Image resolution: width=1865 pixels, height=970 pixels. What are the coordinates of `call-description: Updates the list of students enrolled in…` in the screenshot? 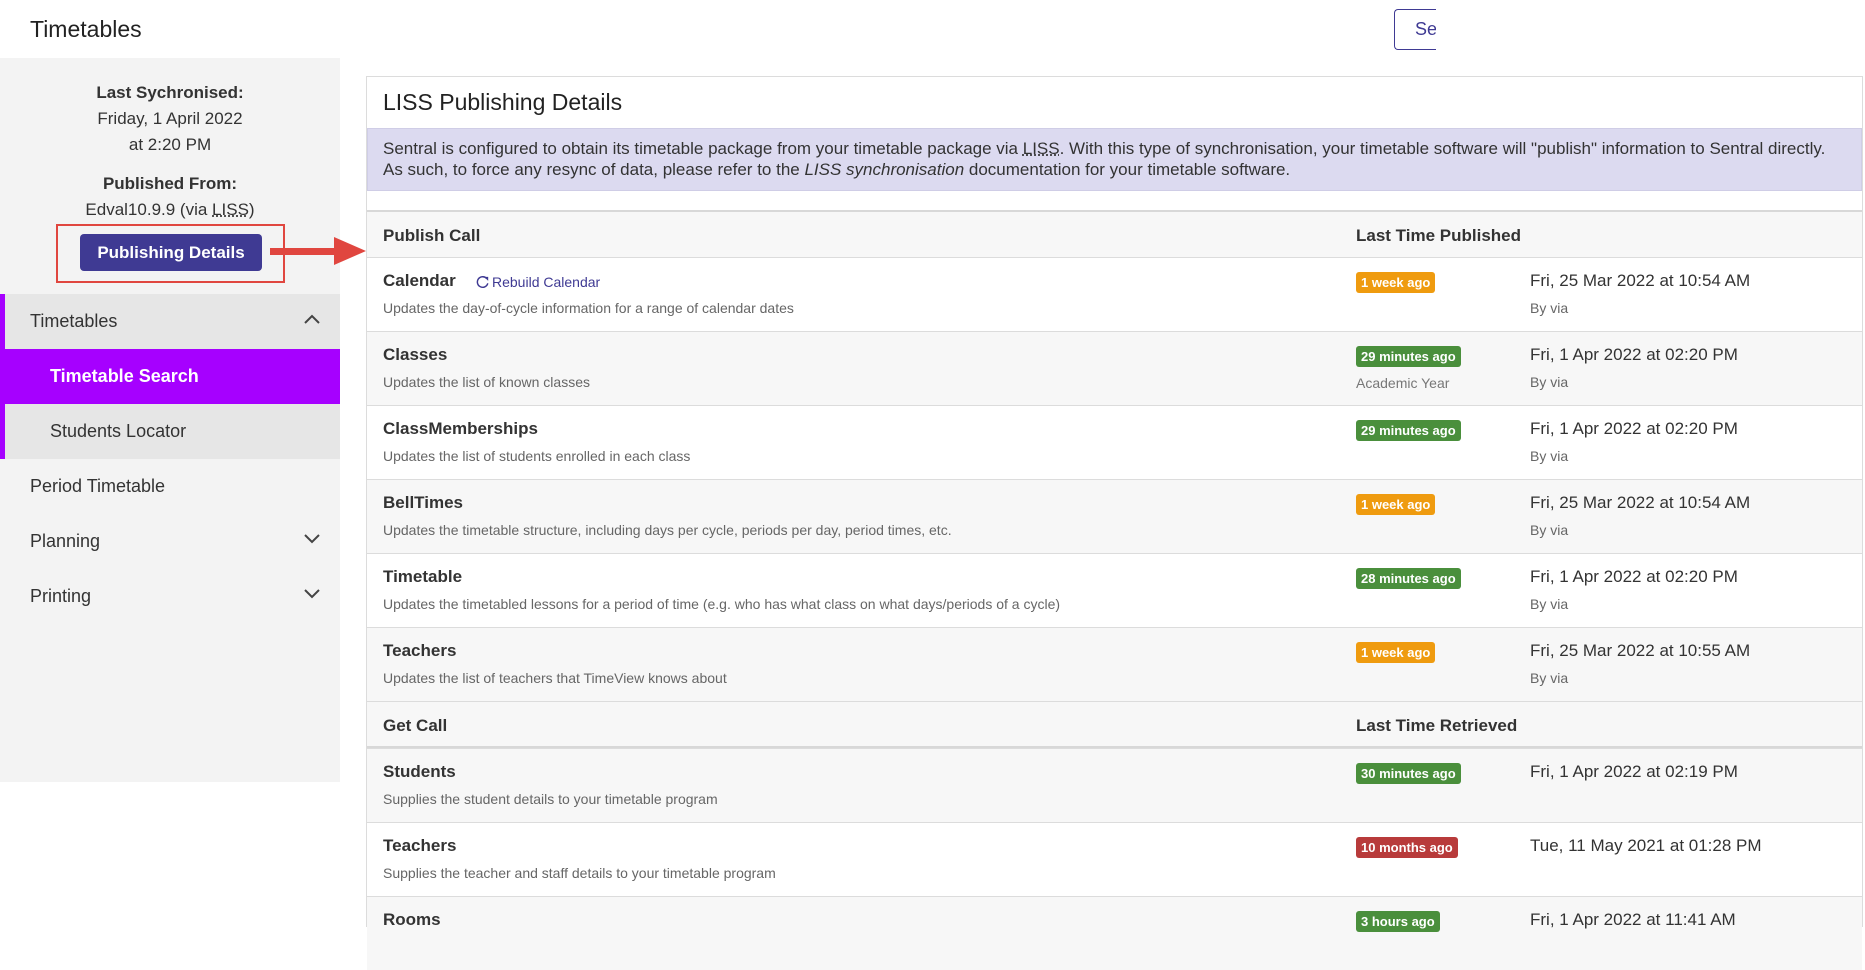 It's located at (537, 456).